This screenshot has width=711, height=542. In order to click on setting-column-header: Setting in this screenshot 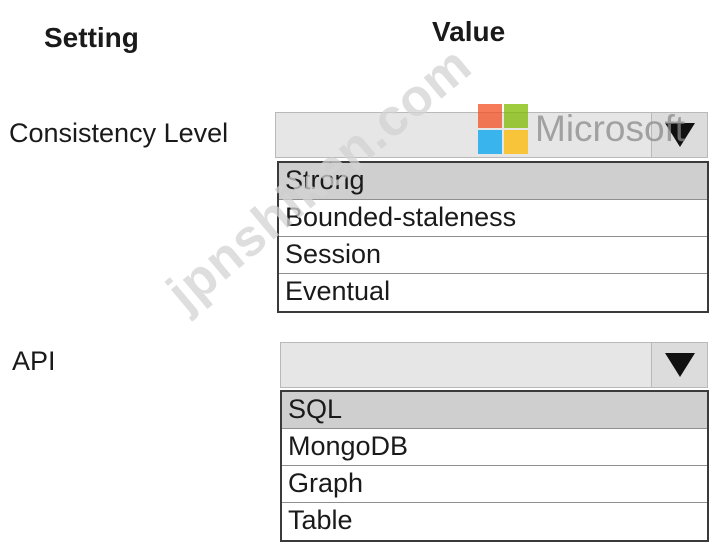, I will do `click(91, 37)`.